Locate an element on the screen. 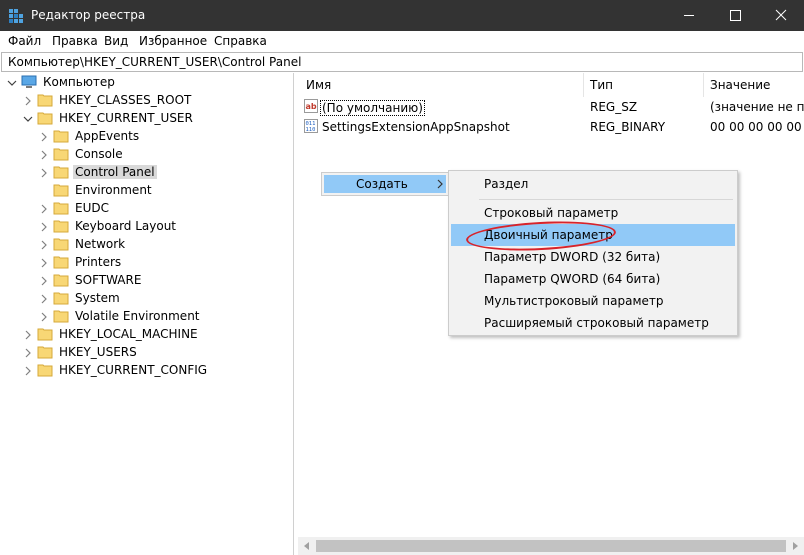 This screenshot has width=804, height=555. submenu-item-label: Мультистроковый параметр is located at coordinates (574, 301).